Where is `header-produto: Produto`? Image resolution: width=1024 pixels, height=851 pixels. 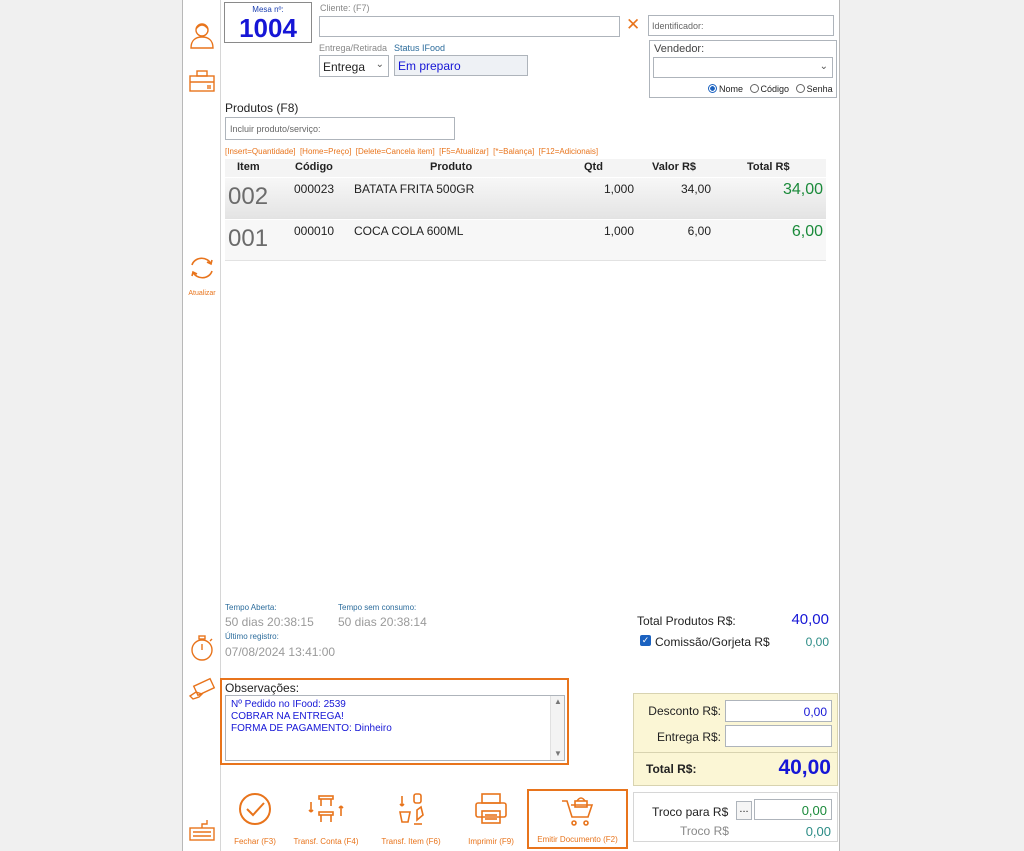
header-produto: Produto is located at coordinates (451, 167).